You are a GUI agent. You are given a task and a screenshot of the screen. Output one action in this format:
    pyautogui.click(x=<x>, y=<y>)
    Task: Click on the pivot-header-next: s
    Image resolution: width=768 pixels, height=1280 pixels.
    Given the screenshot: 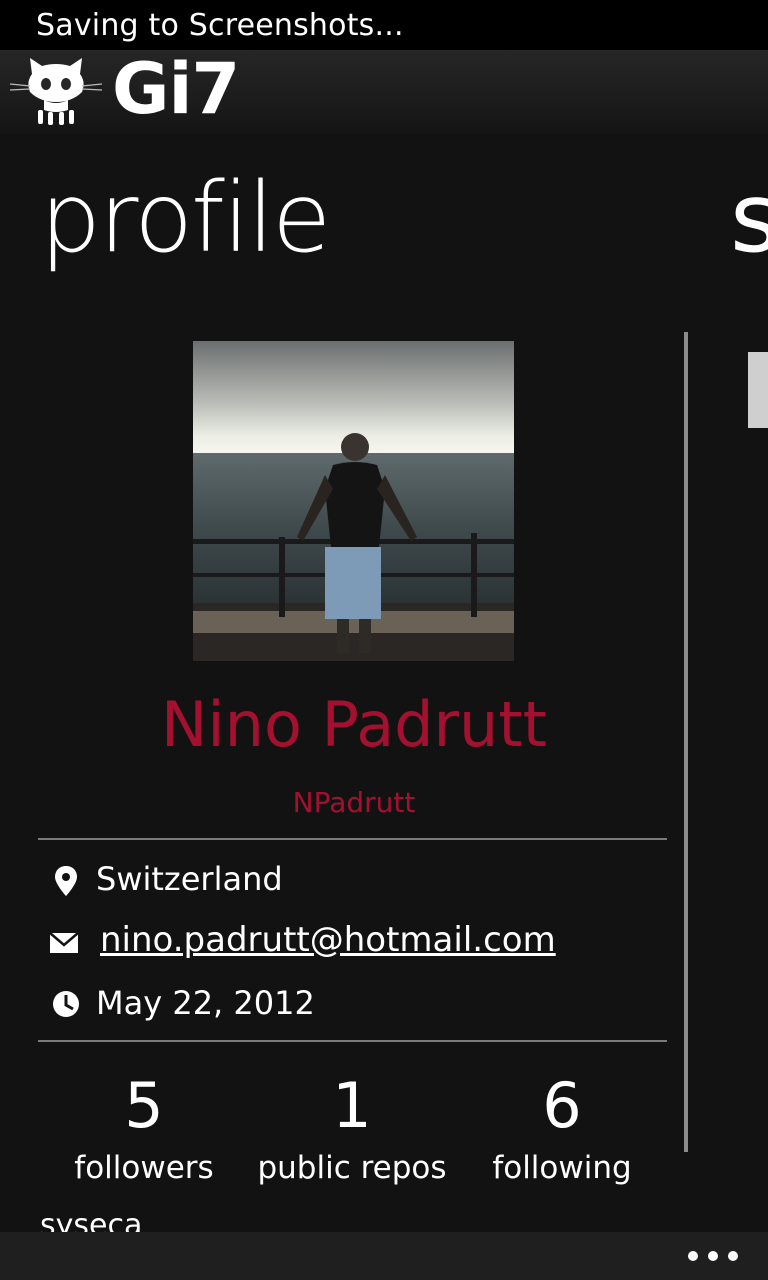 What is the action you would take?
    pyautogui.click(x=749, y=218)
    